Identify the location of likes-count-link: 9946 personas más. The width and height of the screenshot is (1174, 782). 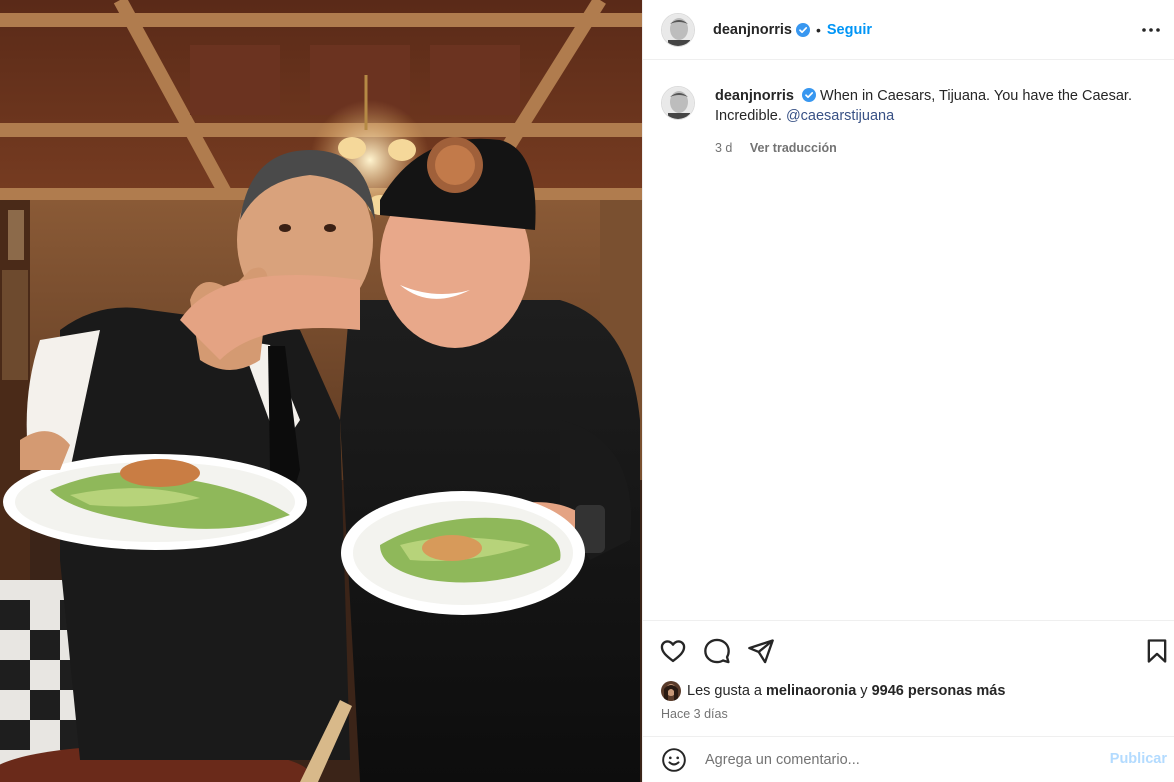
(939, 691).